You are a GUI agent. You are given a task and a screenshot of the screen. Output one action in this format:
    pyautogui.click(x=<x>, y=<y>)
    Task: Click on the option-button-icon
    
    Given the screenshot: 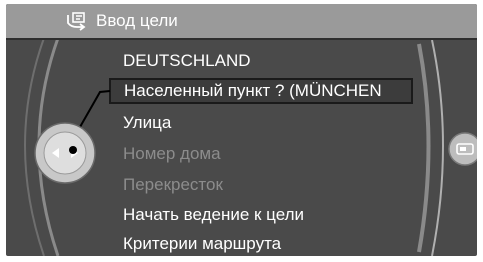 What is the action you would take?
    pyautogui.click(x=462, y=149)
    